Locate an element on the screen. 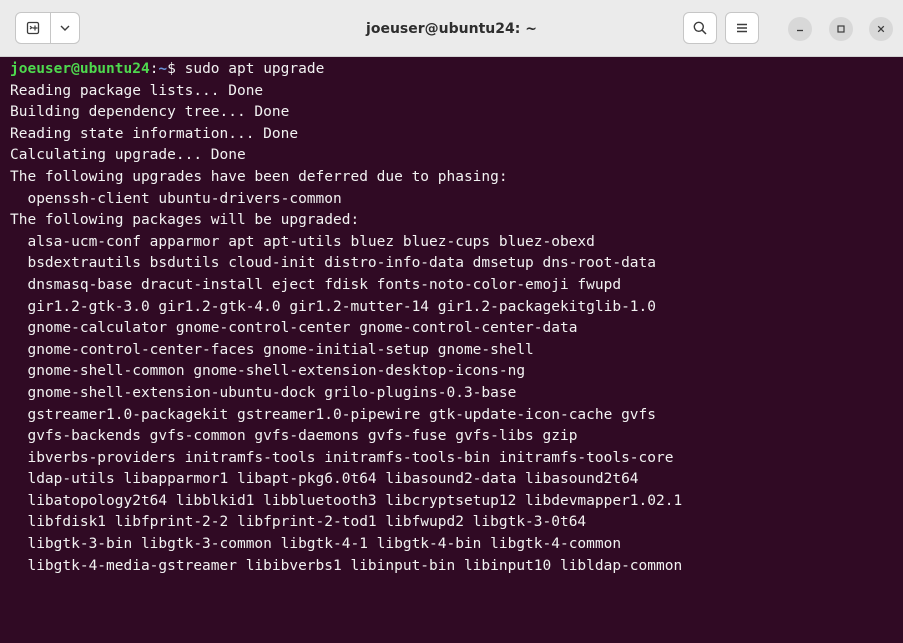 This screenshot has width=903, height=643. hamburger-menu-icon is located at coordinates (742, 28).